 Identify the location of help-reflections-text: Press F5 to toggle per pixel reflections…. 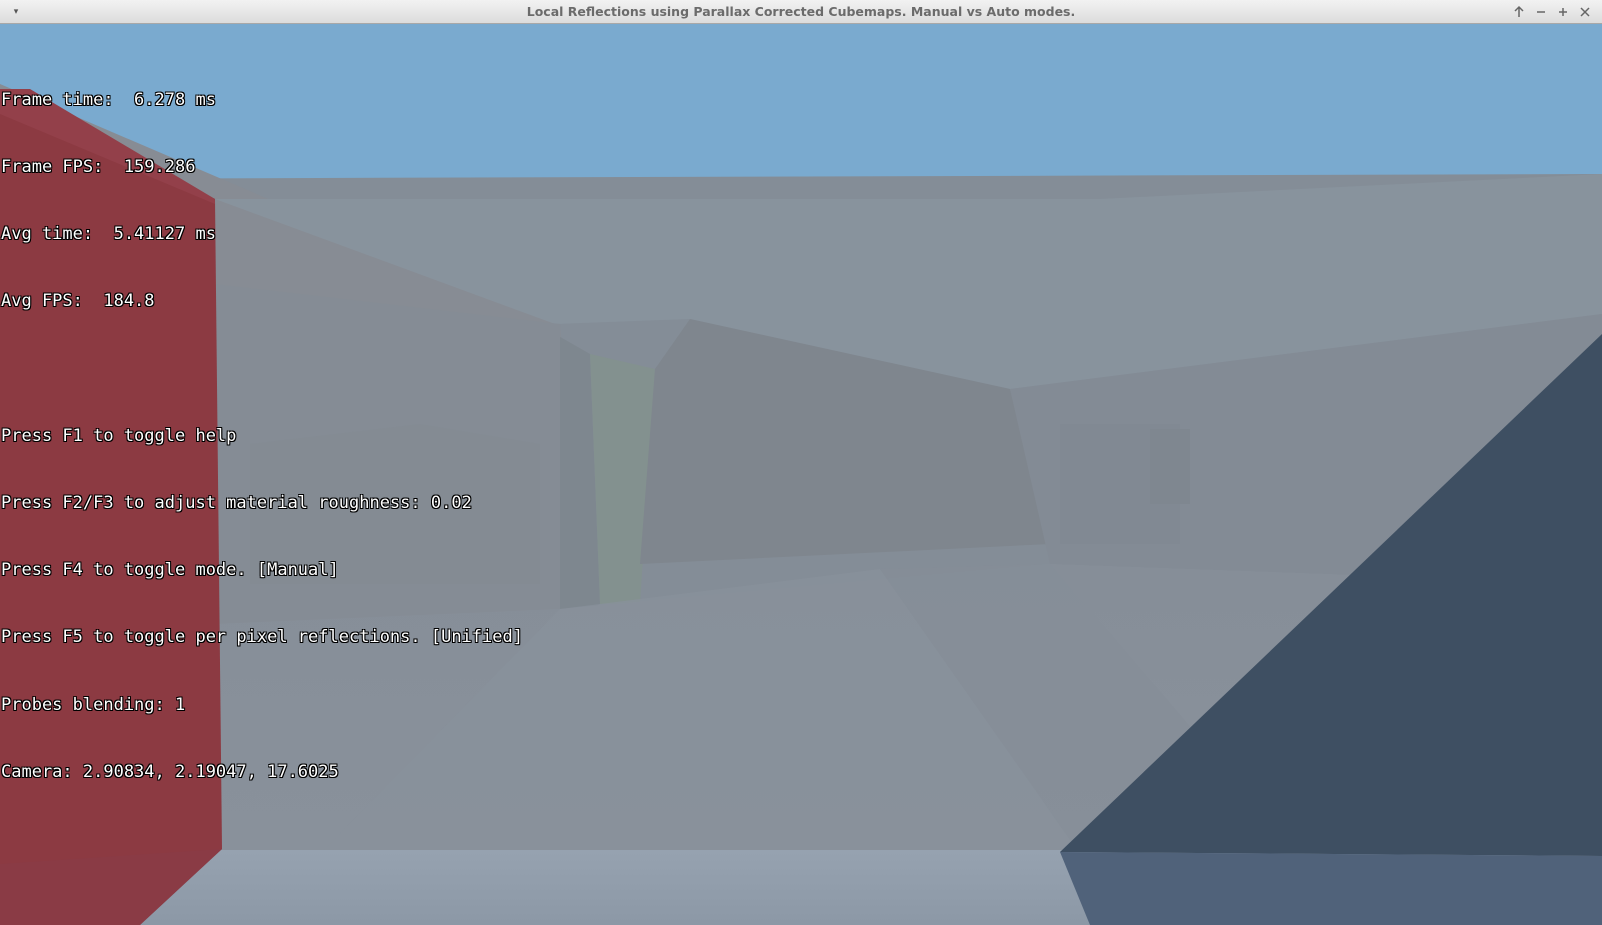
(262, 637).